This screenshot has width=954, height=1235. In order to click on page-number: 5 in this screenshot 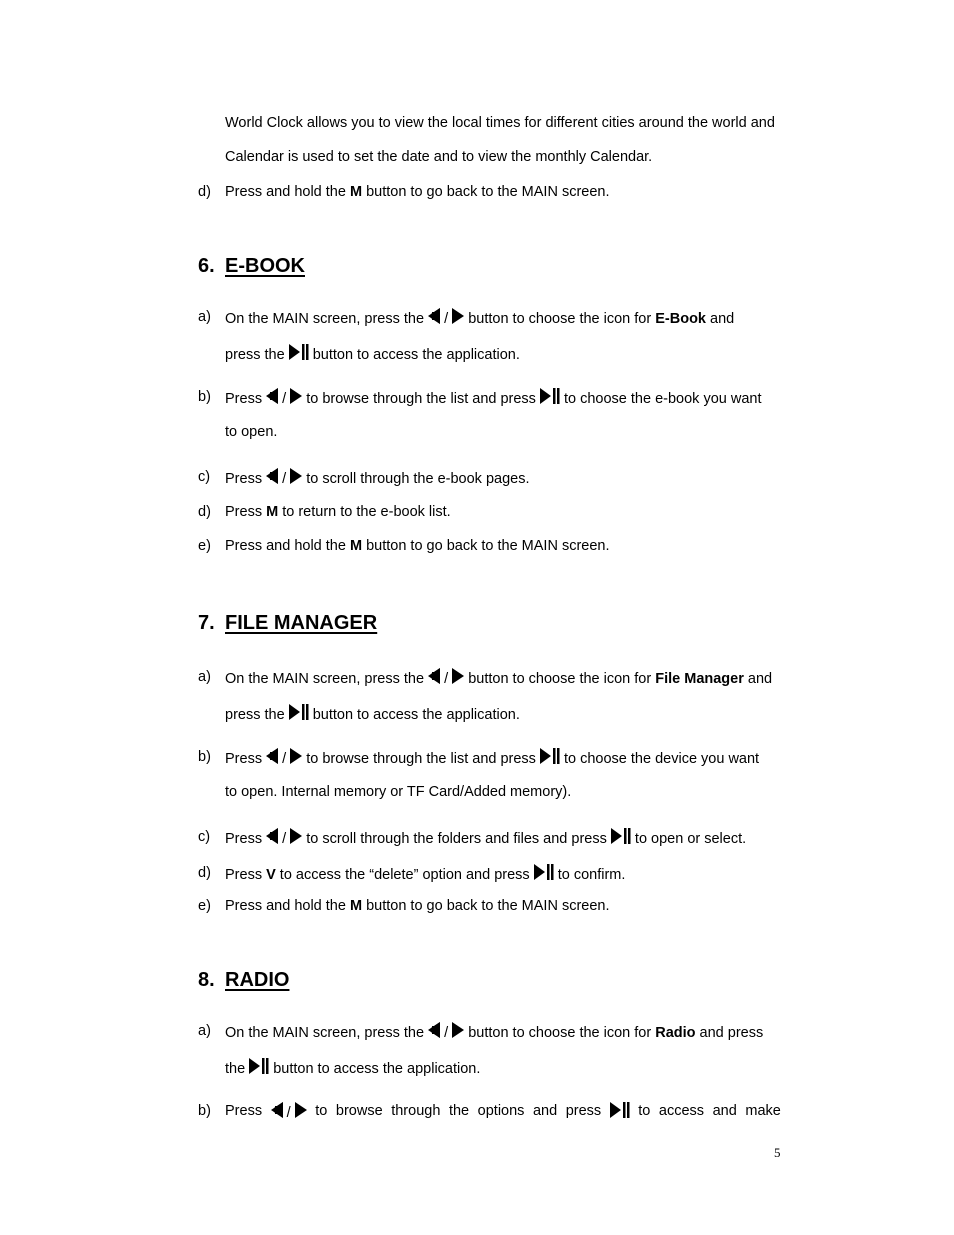, I will do `click(777, 1152)`.